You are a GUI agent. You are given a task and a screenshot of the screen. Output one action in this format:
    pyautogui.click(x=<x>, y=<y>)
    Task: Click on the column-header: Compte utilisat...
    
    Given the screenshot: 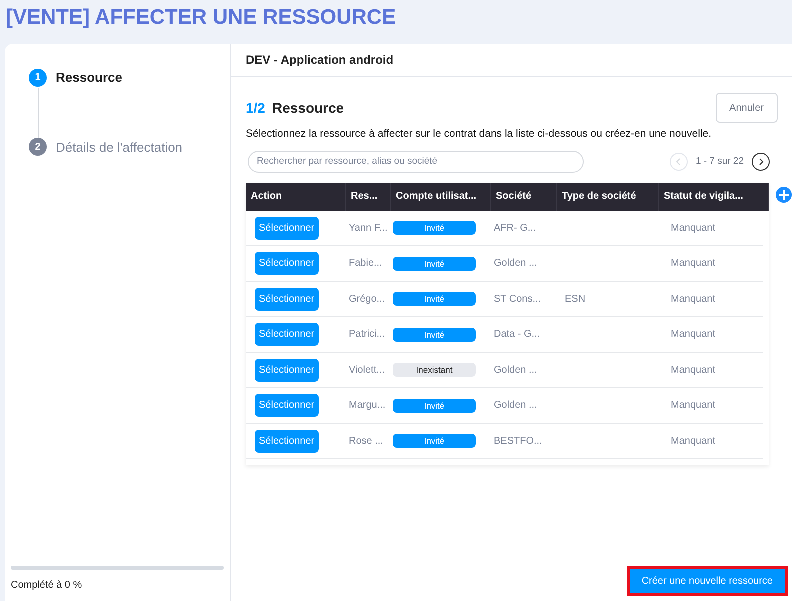 What is the action you would take?
    pyautogui.click(x=441, y=196)
    